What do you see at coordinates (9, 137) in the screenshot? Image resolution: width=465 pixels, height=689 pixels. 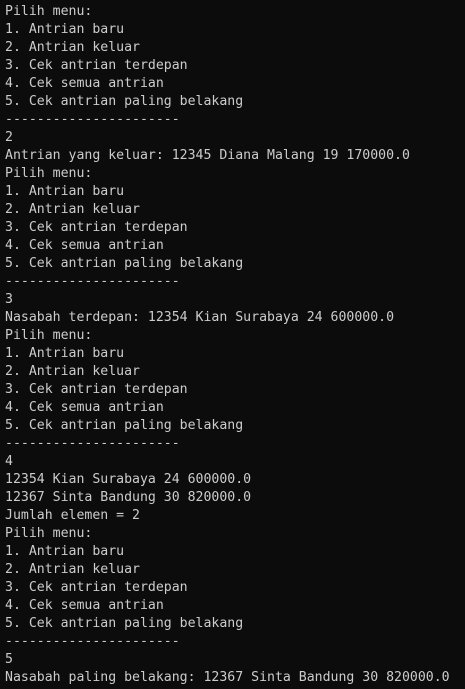 I see `terminal-line: 2` at bounding box center [9, 137].